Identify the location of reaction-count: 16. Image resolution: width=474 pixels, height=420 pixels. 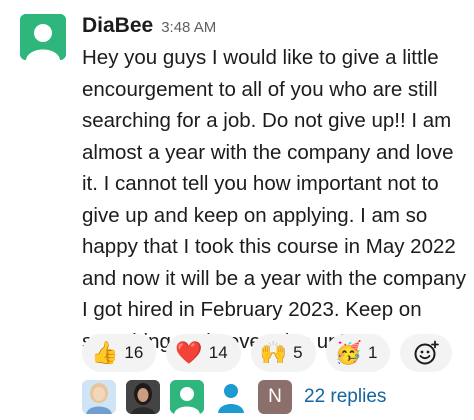
(134, 352).